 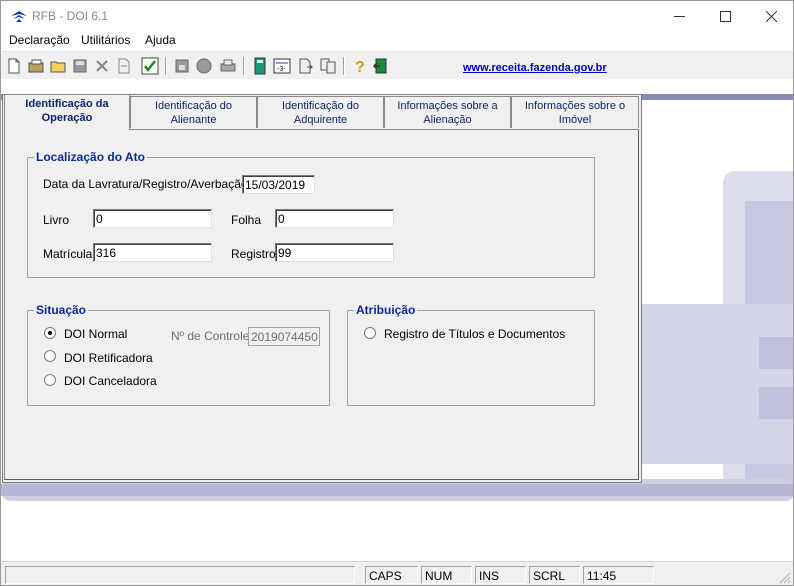 I want to click on livro-field: 0, so click(x=152, y=218).